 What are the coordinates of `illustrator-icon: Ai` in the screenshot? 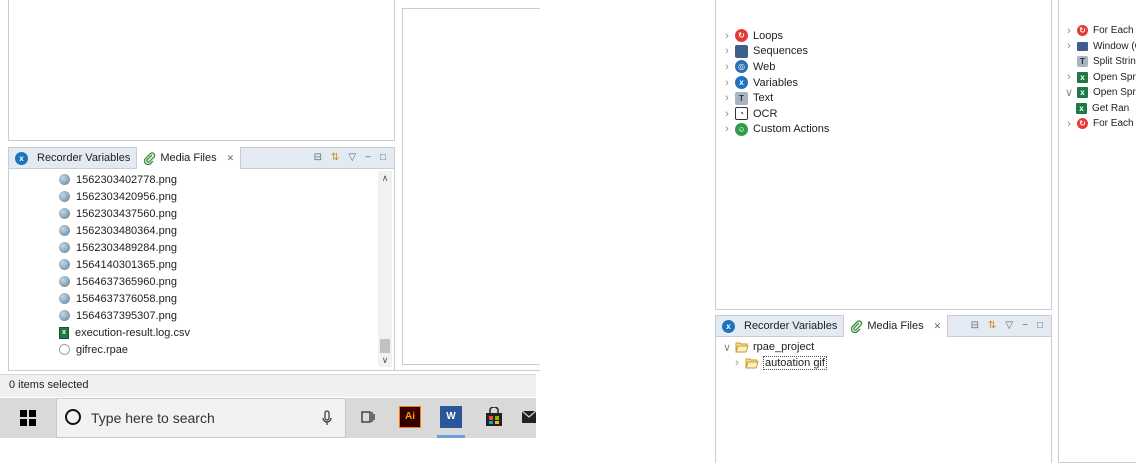 It's located at (410, 417).